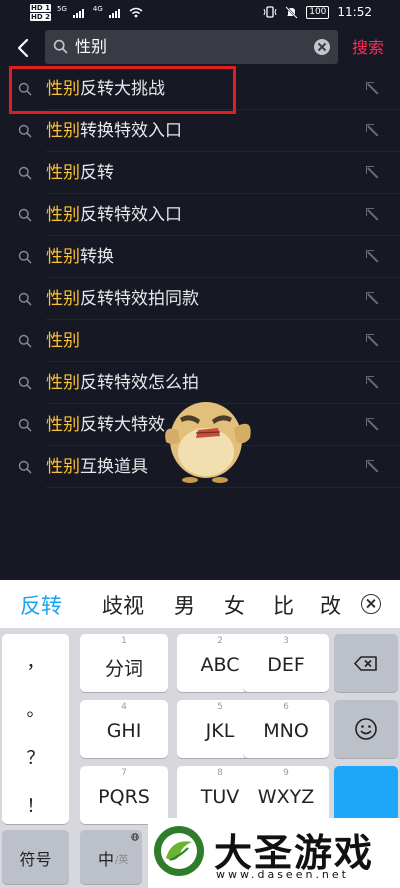 The height and width of the screenshot is (888, 400). Describe the element at coordinates (274, 853) in the screenshot. I see `watermark-banner: 大圣游戏网 www.daseen.net` at that location.